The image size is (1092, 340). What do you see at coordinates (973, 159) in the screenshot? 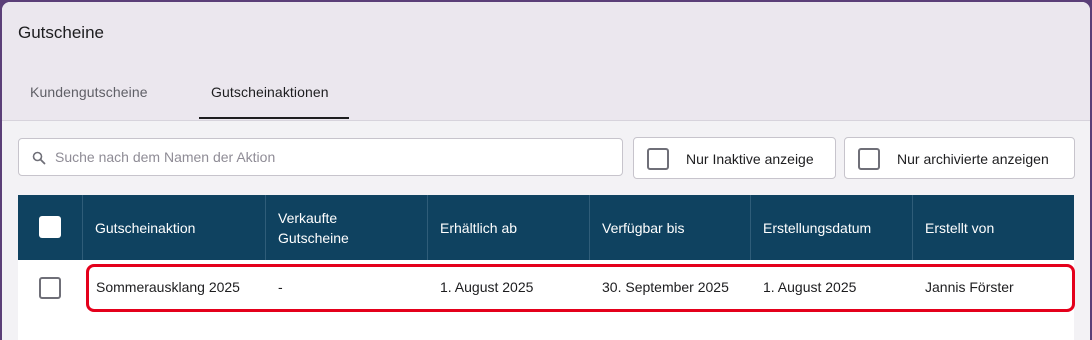
I see `filter-archived-label: Nur archivierte anzeigen` at bounding box center [973, 159].